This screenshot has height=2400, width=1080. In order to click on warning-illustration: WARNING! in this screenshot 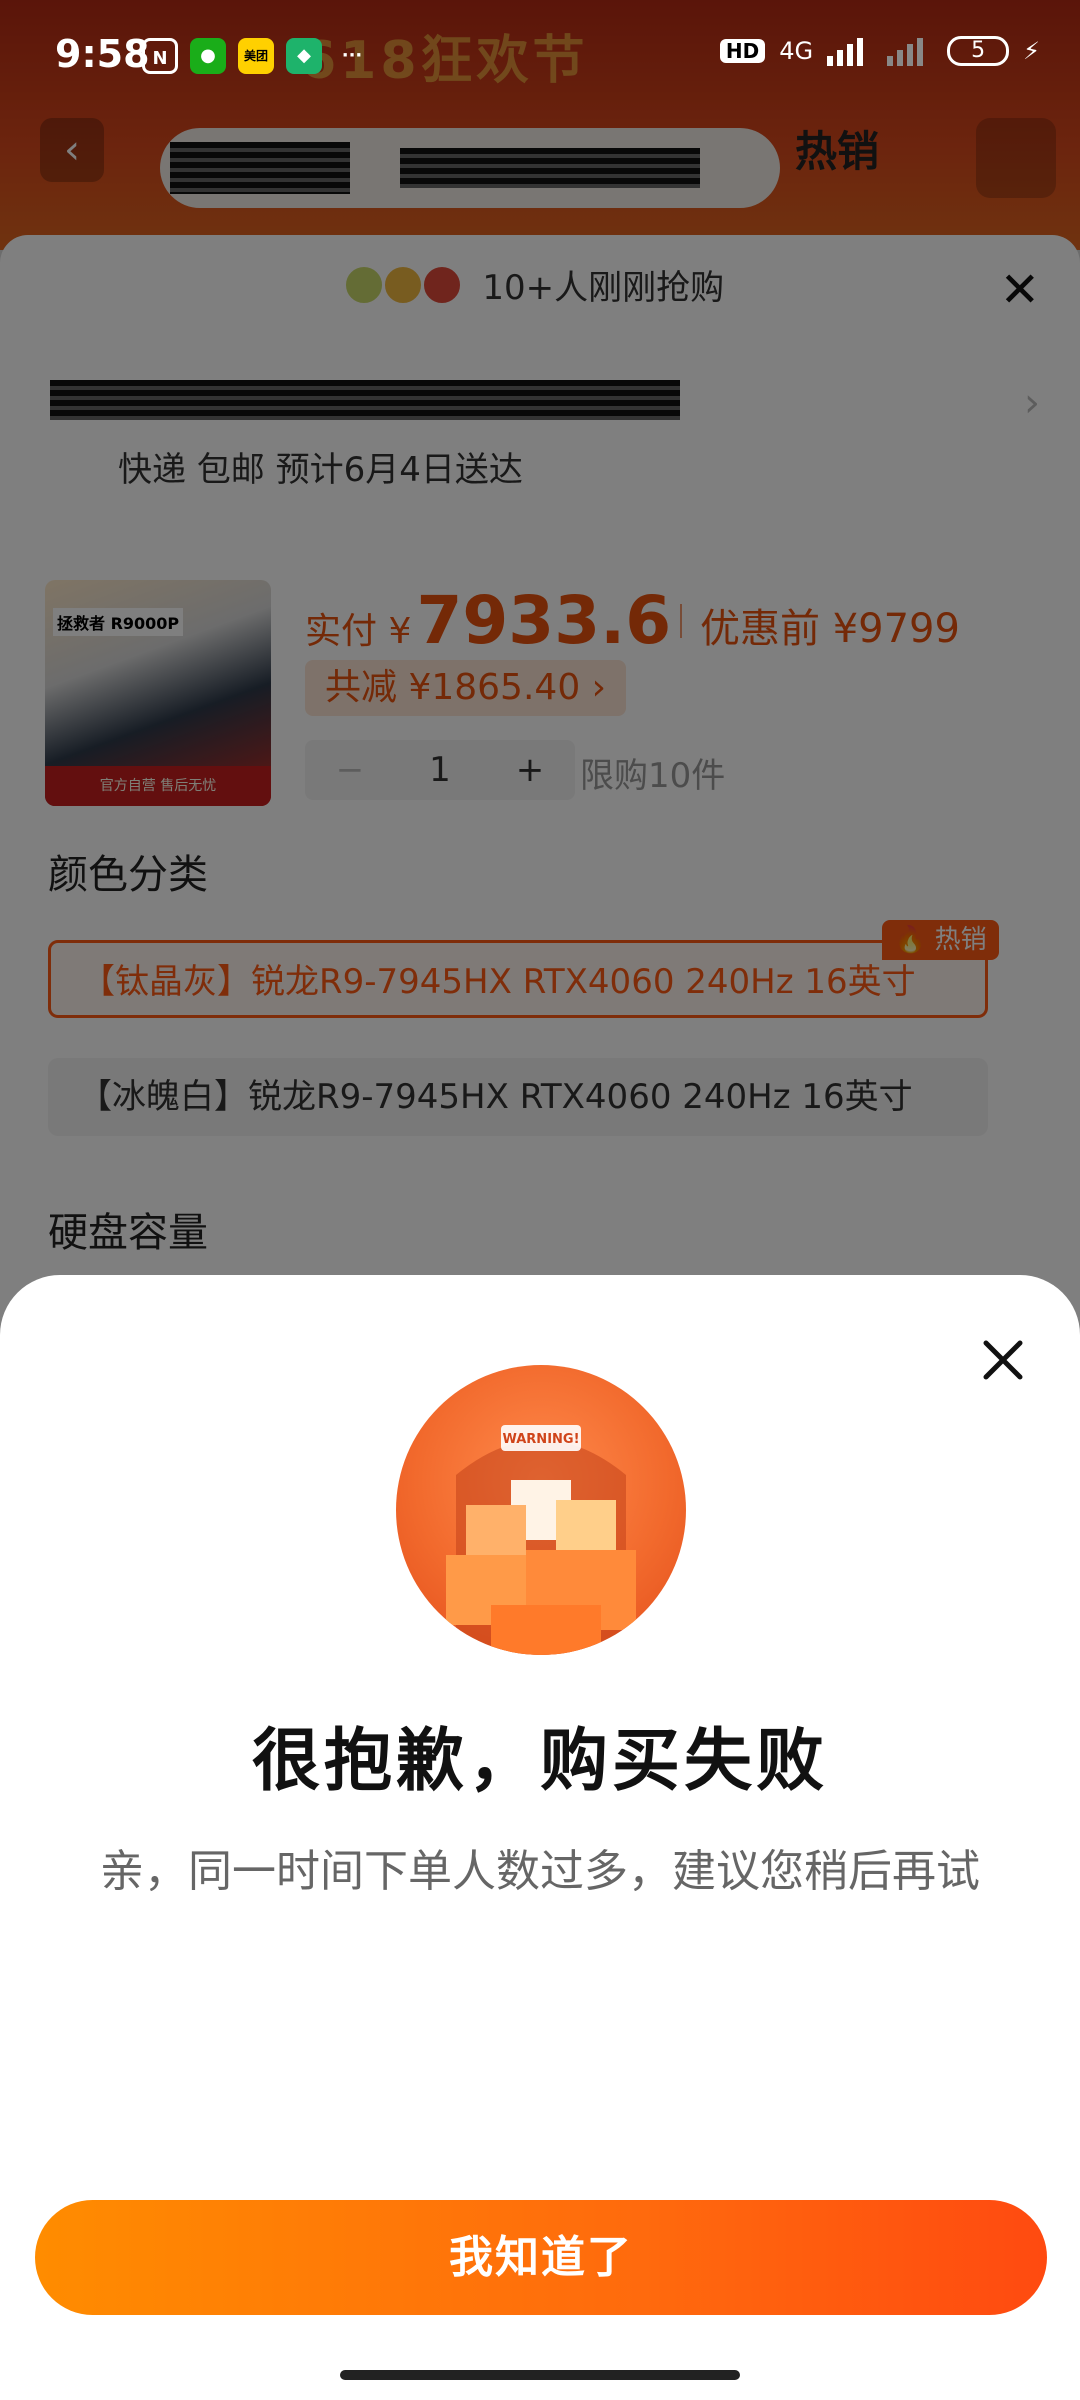, I will do `click(541, 1510)`.